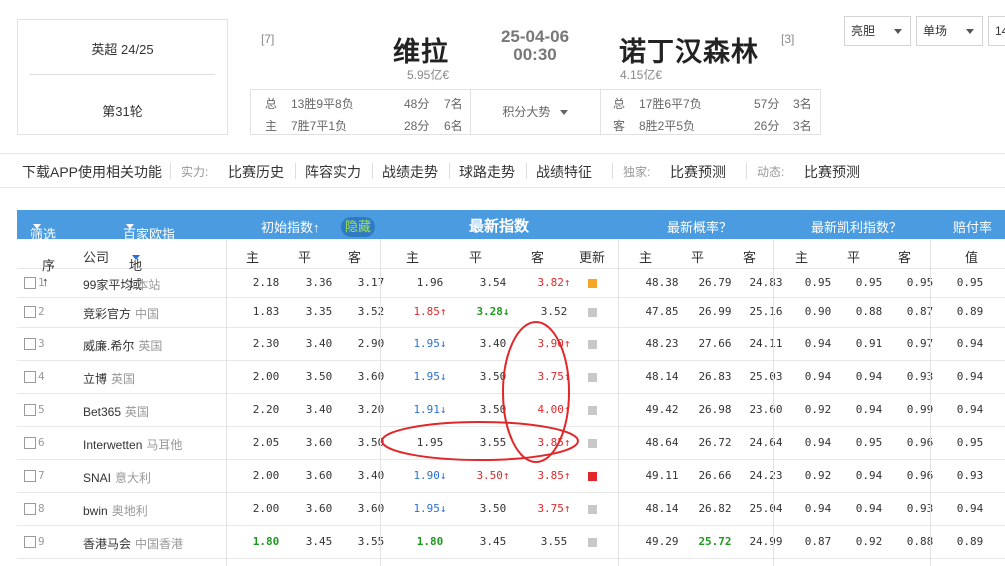  I want to click on nav-item-lineup: 阵容实力, so click(333, 172).